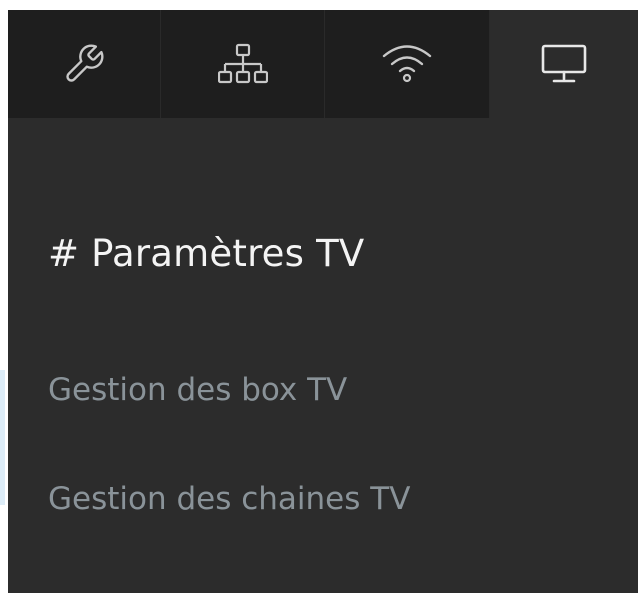  I want to click on tab-network, so click(243, 64).